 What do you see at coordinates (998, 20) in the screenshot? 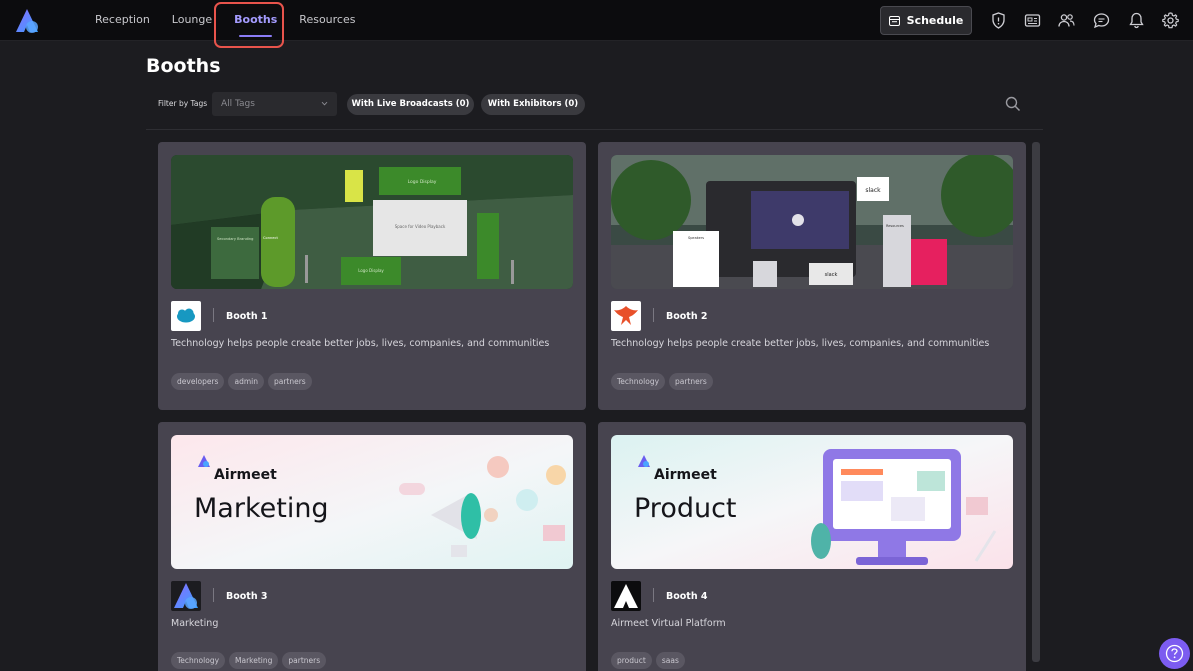
I see `shield-icon` at bounding box center [998, 20].